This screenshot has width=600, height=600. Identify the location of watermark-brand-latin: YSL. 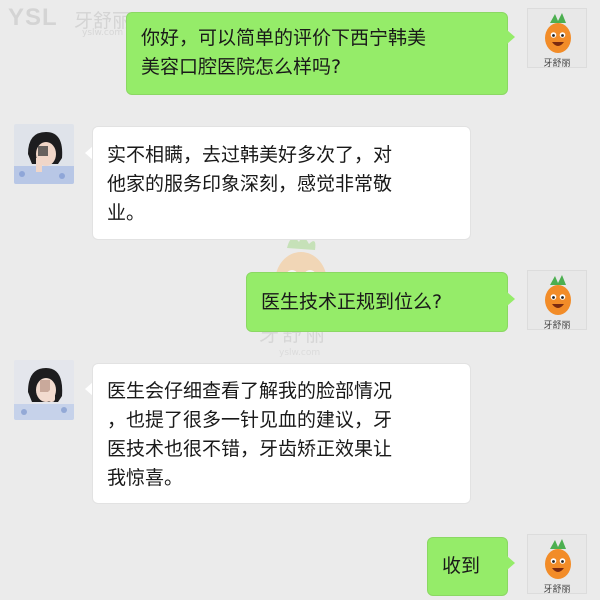
(33, 17).